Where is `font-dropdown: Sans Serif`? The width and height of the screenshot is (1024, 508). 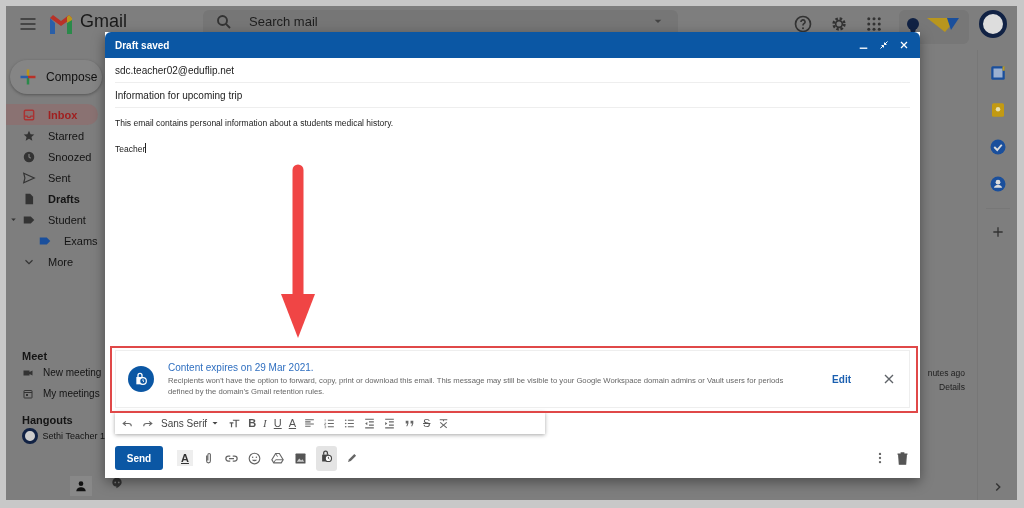 font-dropdown: Sans Serif is located at coordinates (191, 423).